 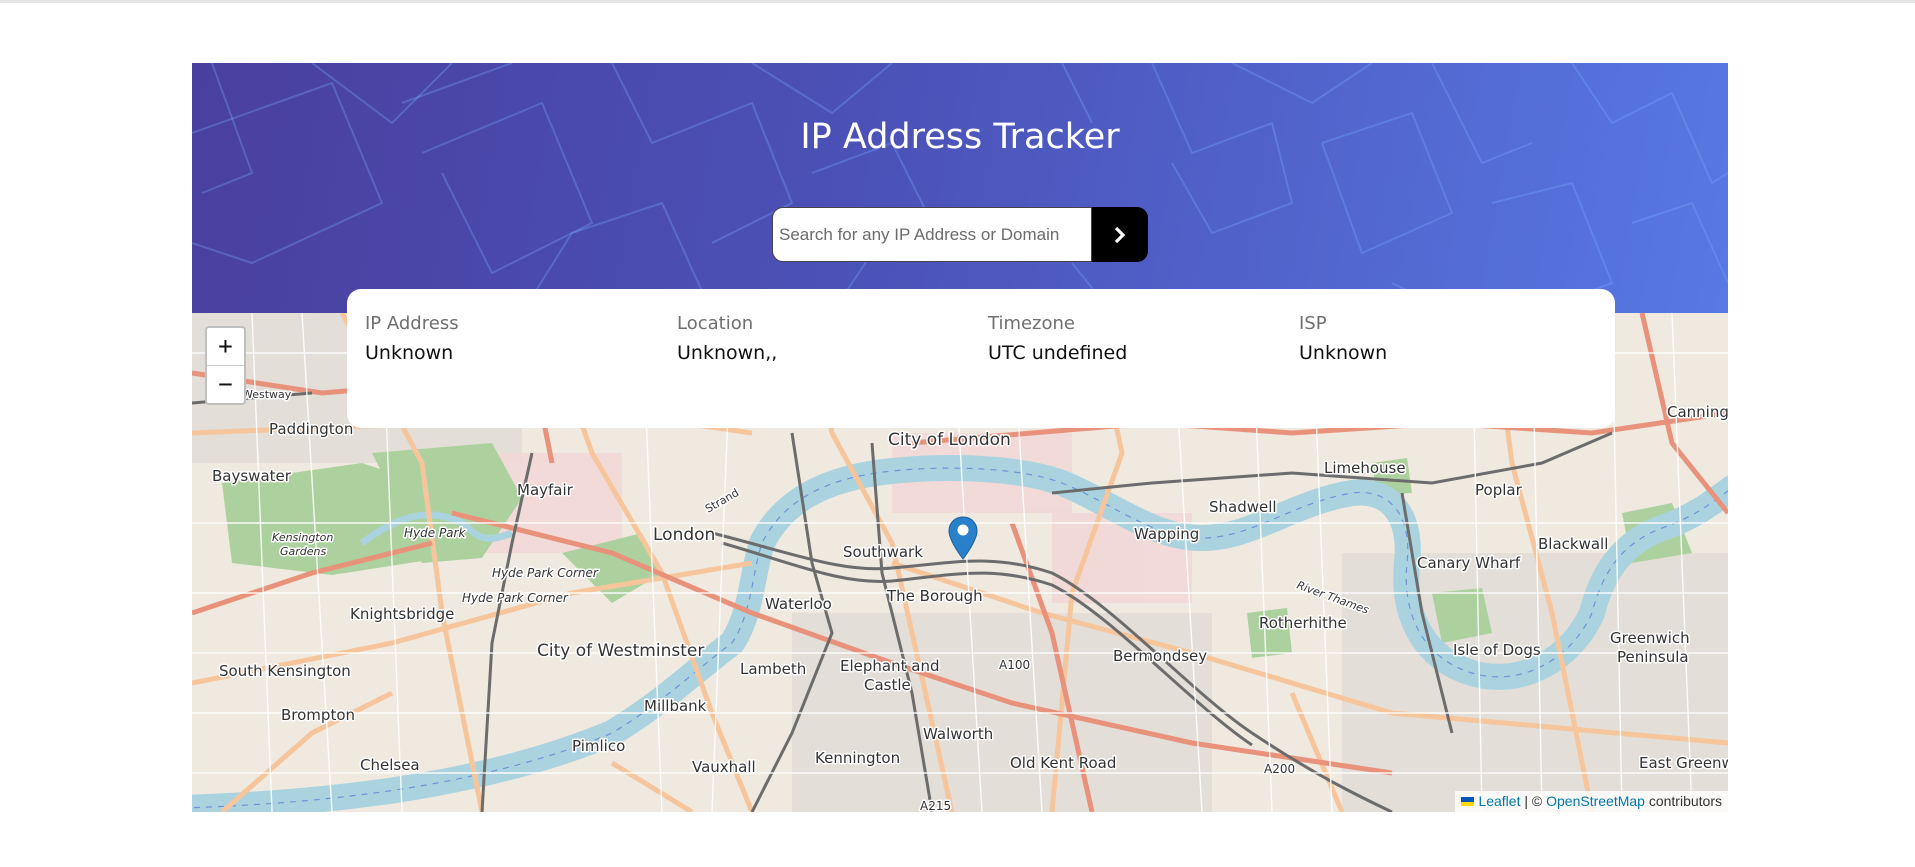 I want to click on openstreetmap-link: OpenStreetMap, so click(x=1595, y=801).